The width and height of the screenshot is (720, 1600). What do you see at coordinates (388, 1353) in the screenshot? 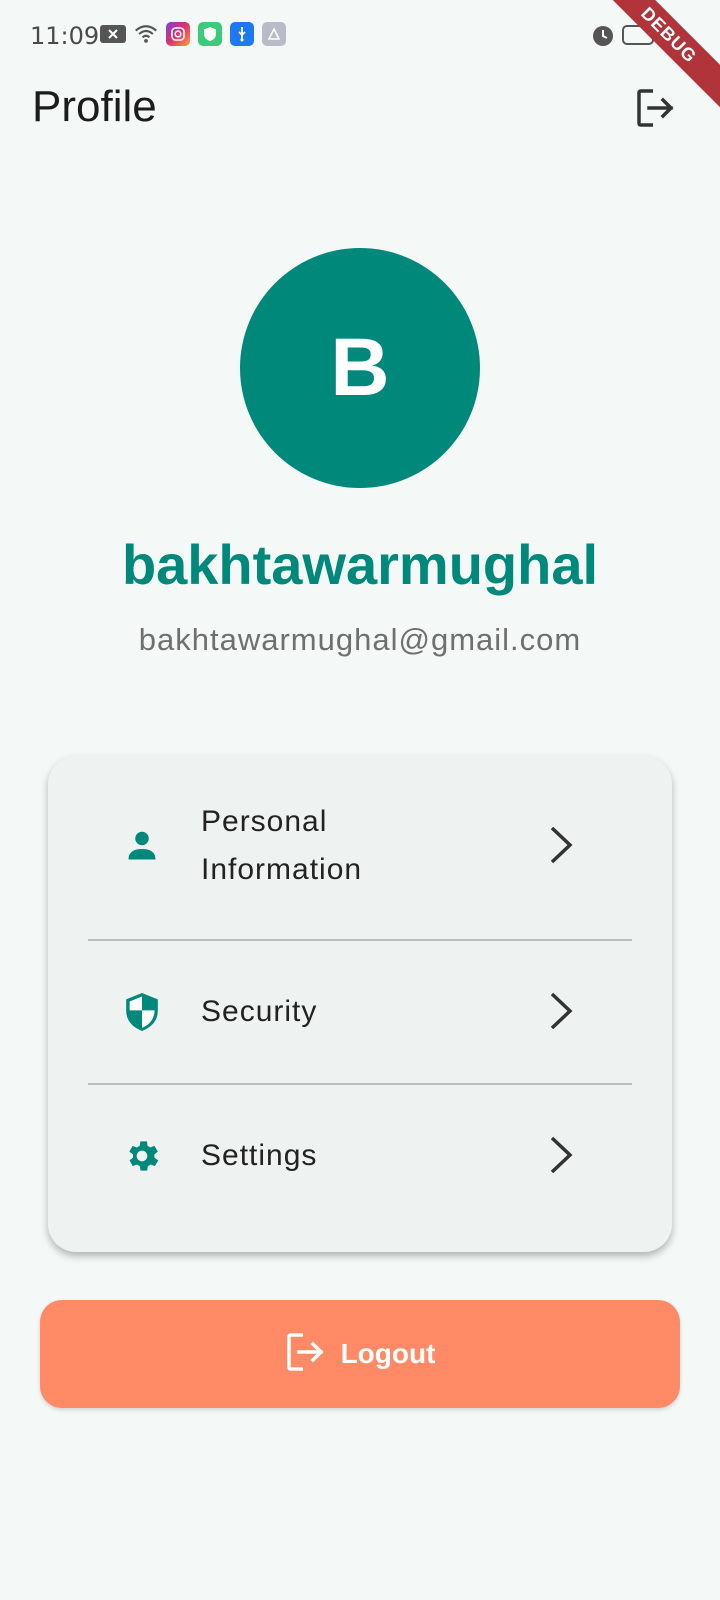
I see `logout-label: Logout` at bounding box center [388, 1353].